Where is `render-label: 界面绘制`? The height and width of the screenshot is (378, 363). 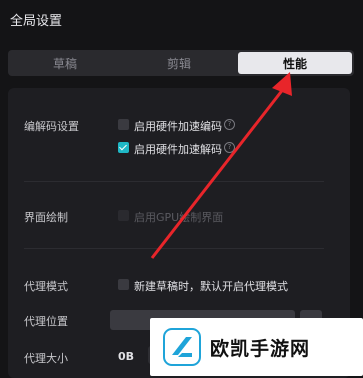 render-label: 界面绘制 is located at coordinates (46, 217).